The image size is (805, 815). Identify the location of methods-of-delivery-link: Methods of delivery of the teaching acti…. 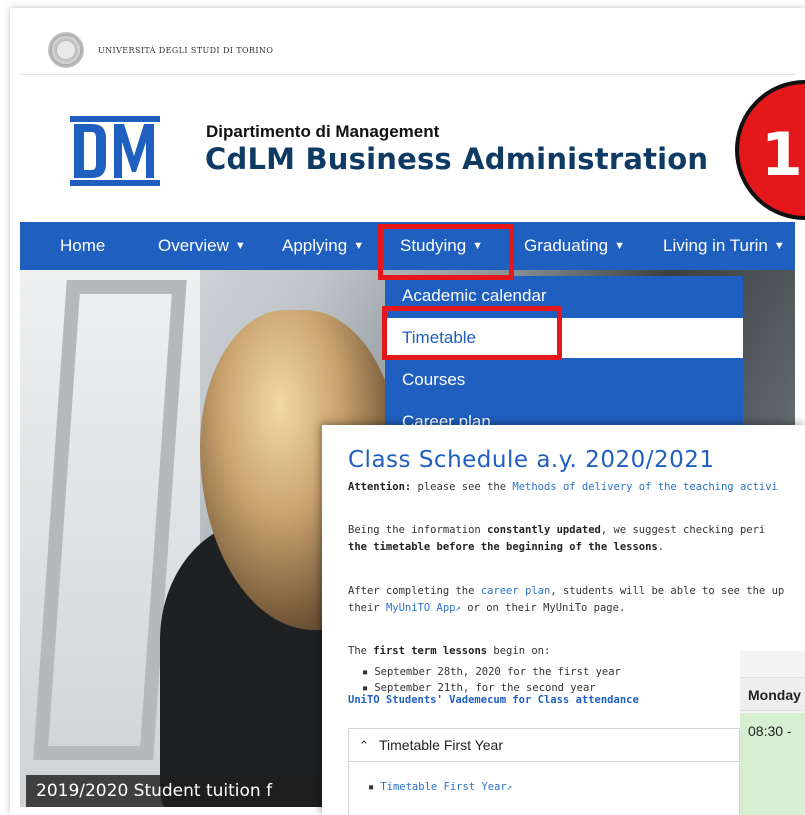
(645, 487).